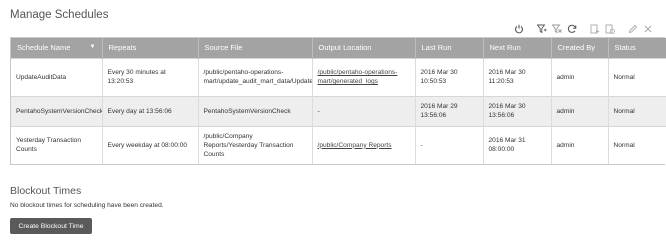 The height and width of the screenshot is (241, 666). I want to click on filter-icon, so click(542, 29).